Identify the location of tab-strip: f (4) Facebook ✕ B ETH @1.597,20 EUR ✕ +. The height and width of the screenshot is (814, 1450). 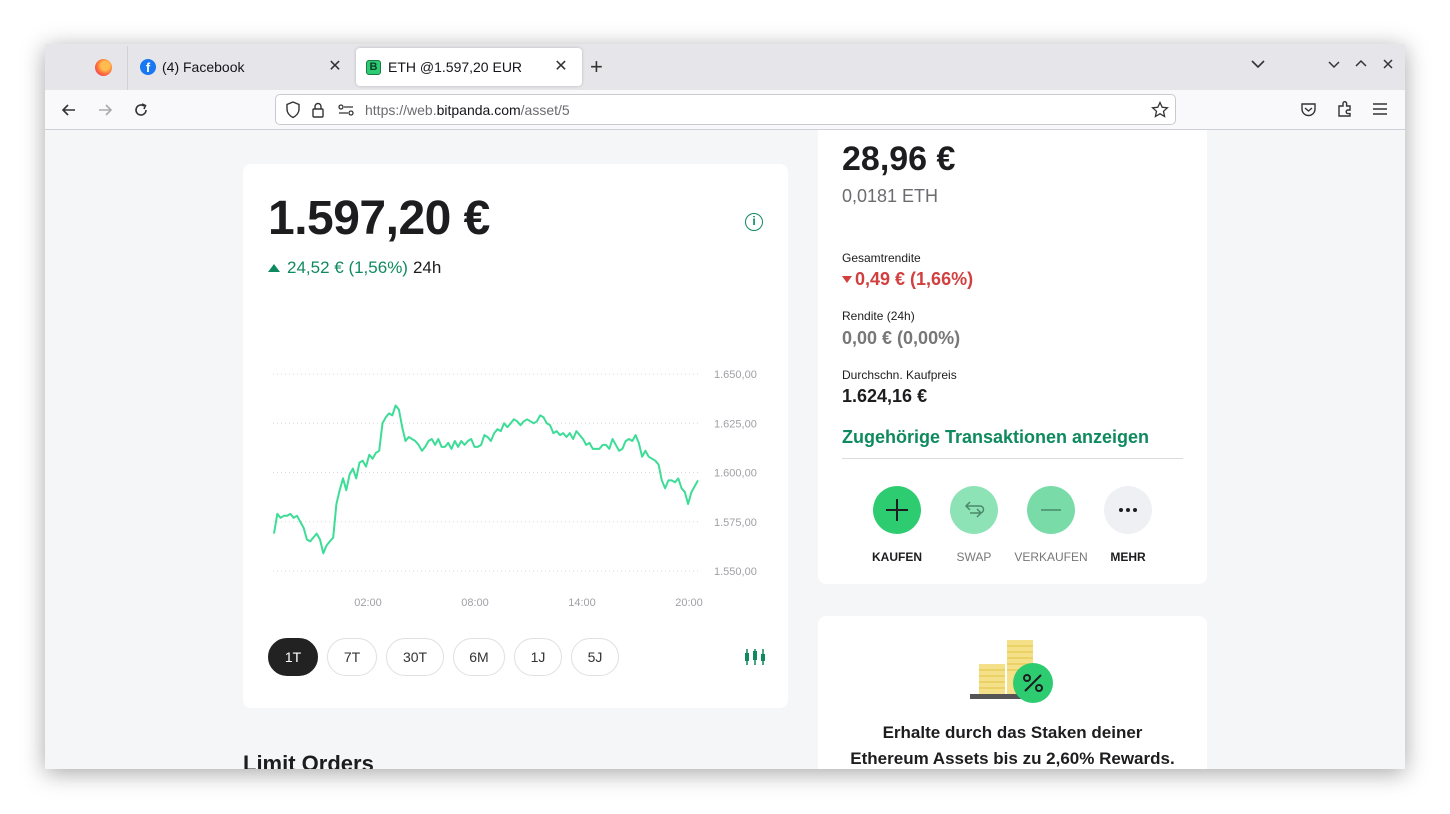
(725, 67).